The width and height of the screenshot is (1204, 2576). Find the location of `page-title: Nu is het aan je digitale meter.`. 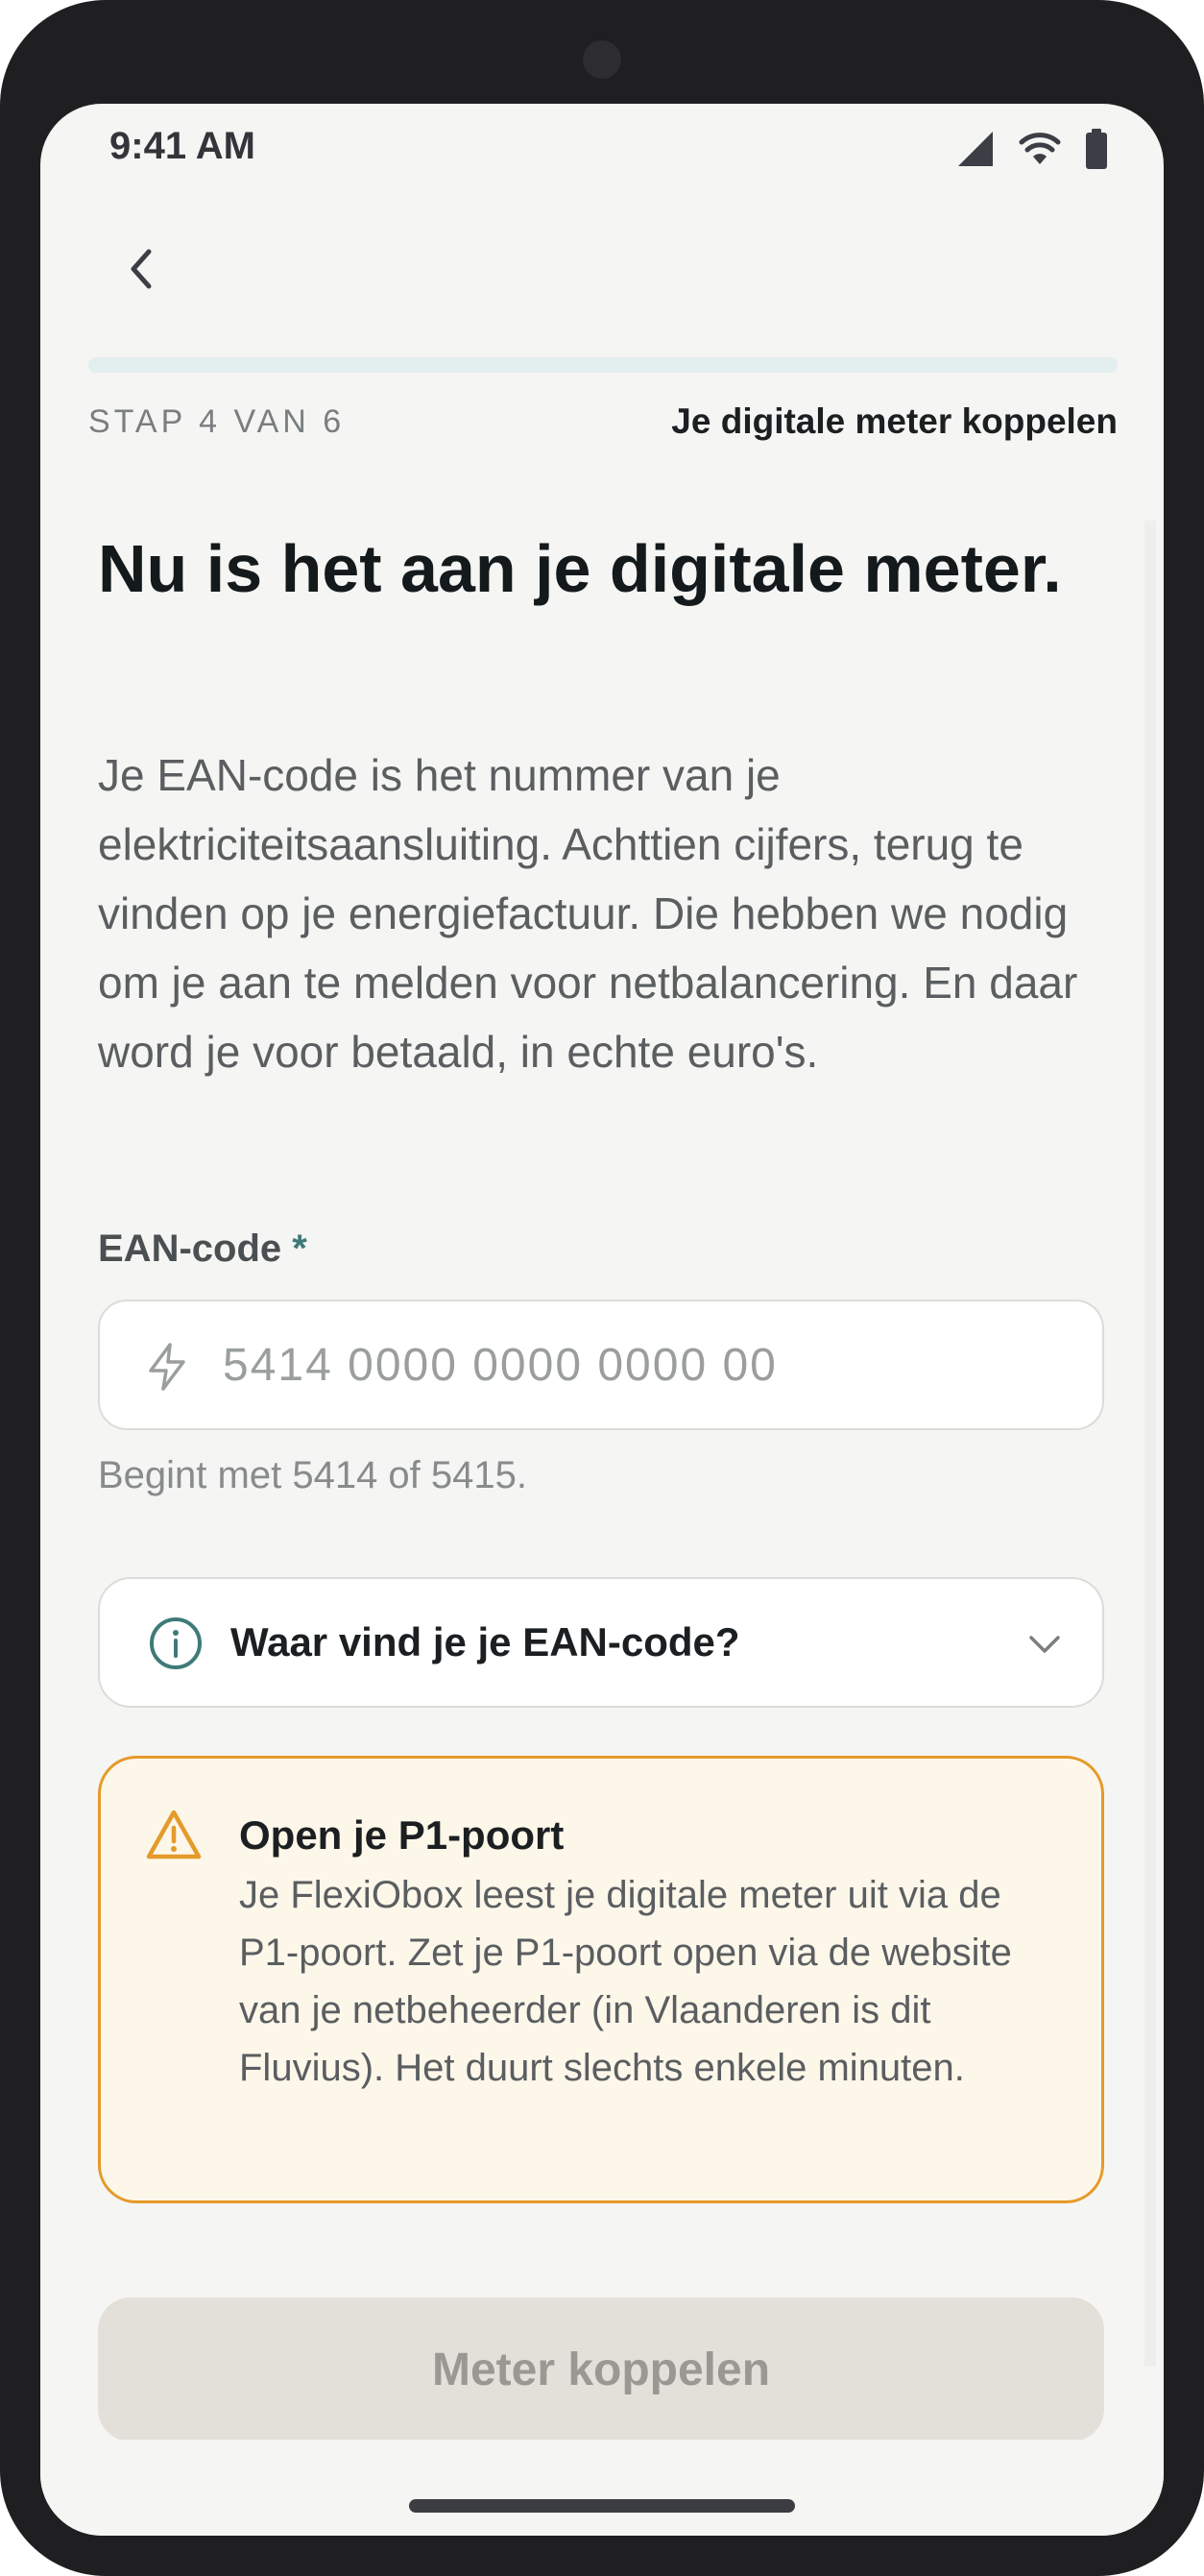

page-title: Nu is het aan je digitale meter. is located at coordinates (580, 568).